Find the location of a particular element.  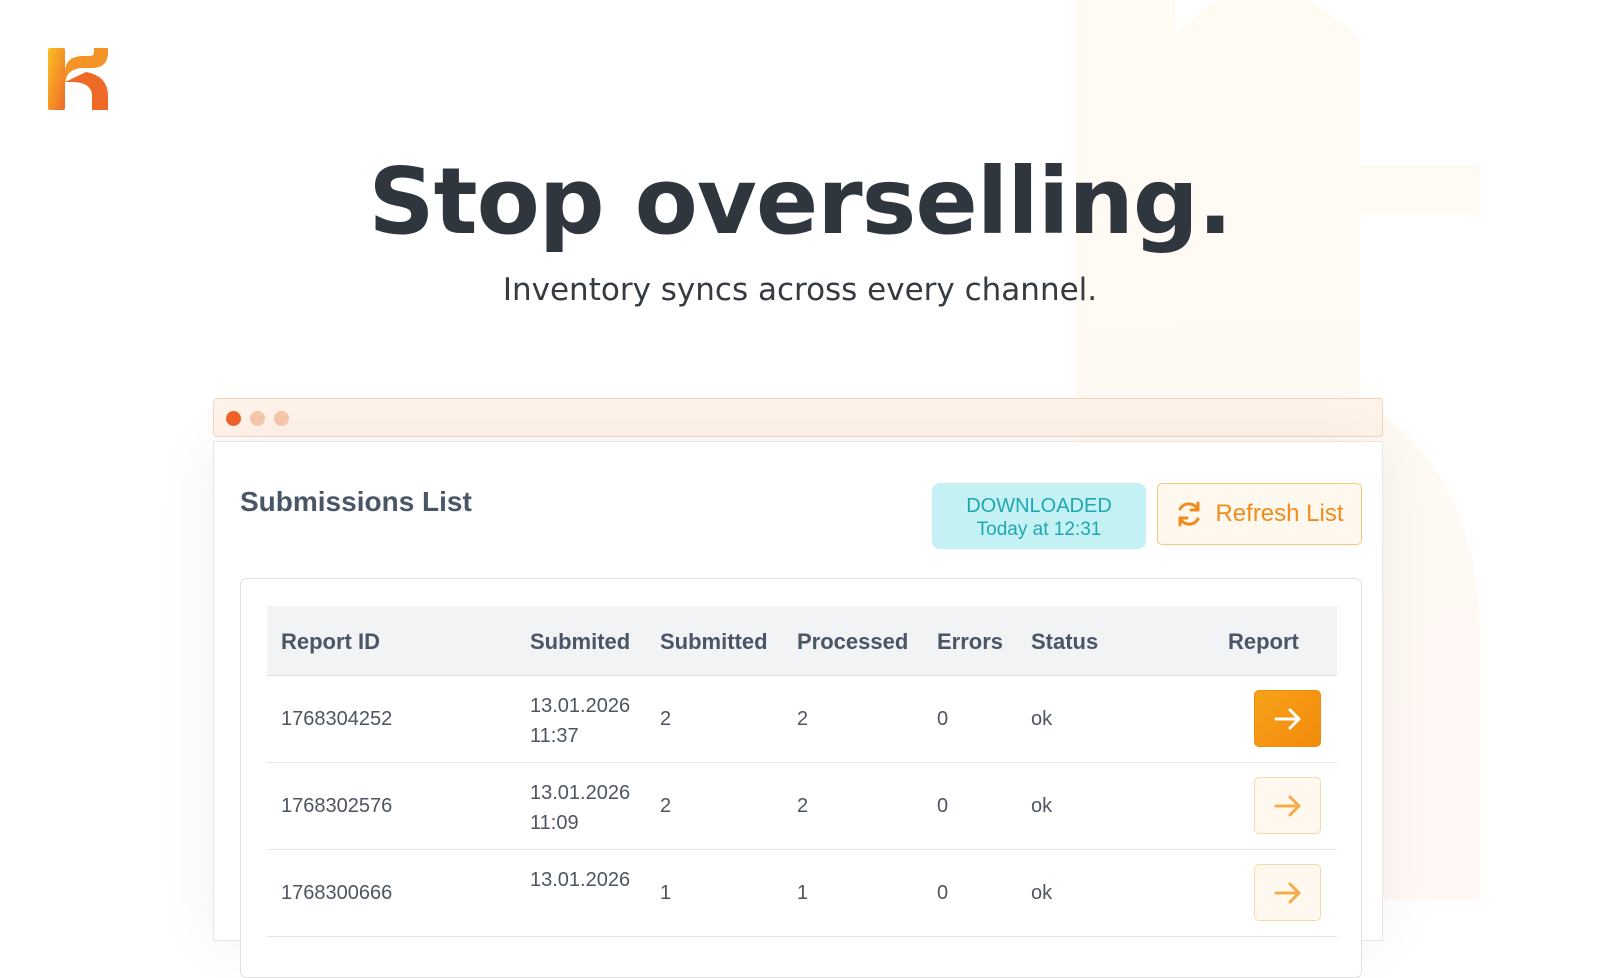

window-minimize-dot is located at coordinates (257, 418).